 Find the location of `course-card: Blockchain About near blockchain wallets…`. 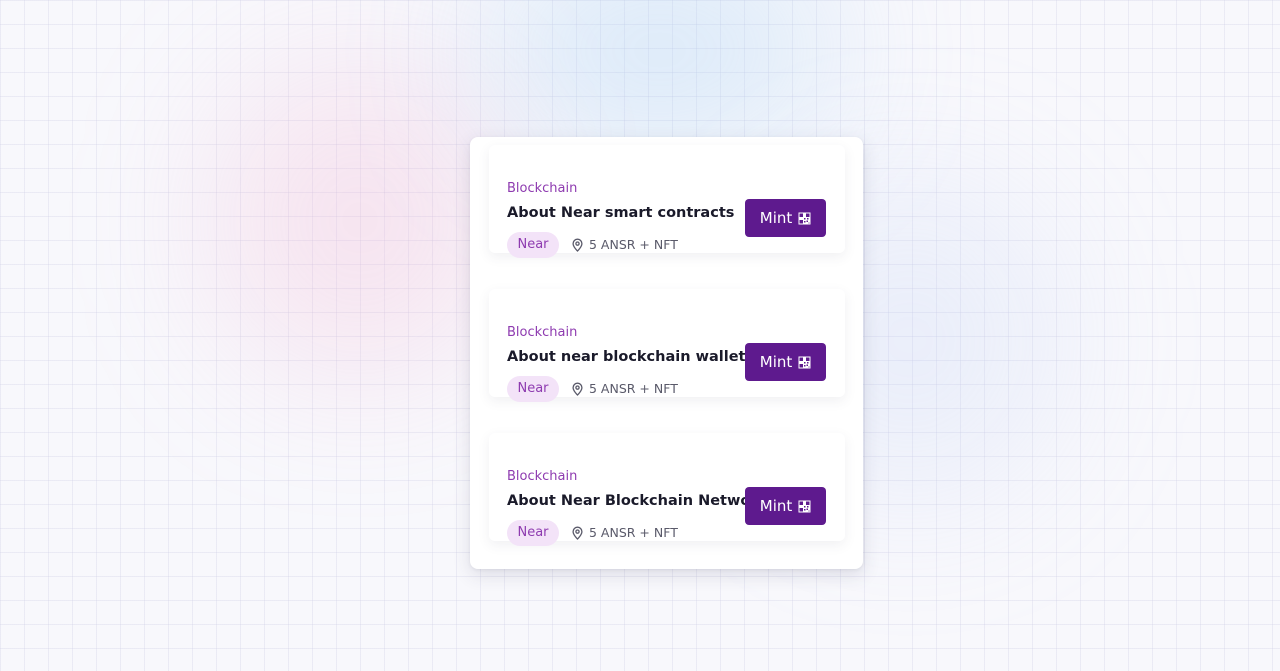

course-card: Blockchain About near blockchain wallets… is located at coordinates (667, 345).